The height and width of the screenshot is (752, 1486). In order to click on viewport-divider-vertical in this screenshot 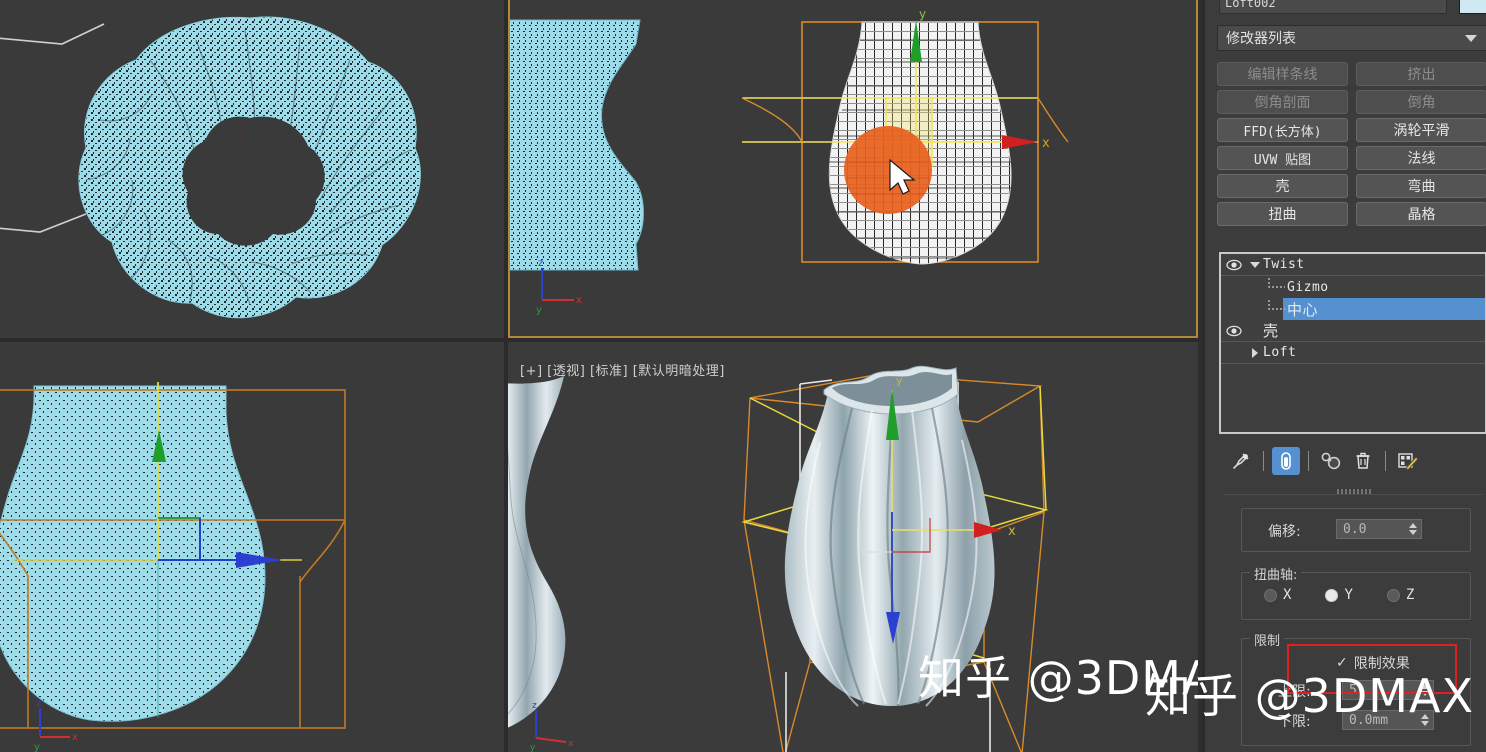, I will do `click(506, 376)`.